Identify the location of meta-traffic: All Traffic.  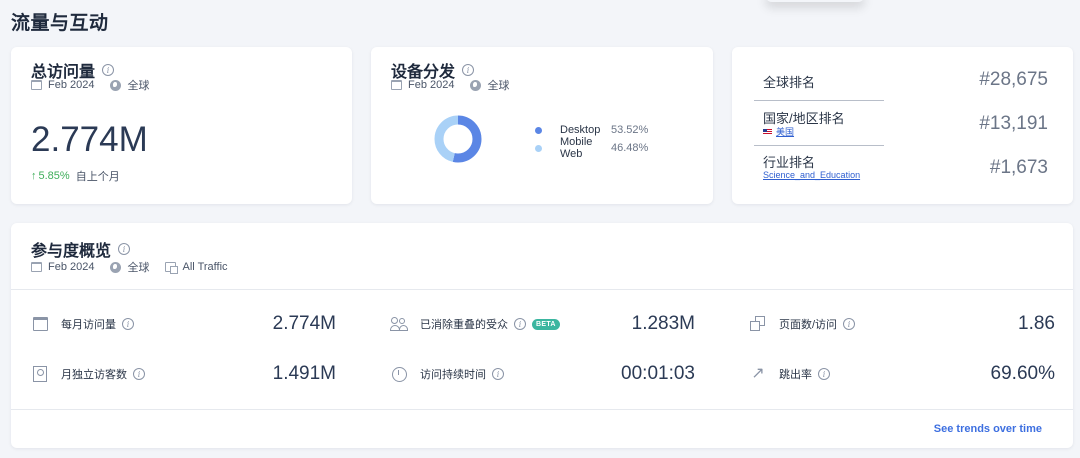
(205, 267).